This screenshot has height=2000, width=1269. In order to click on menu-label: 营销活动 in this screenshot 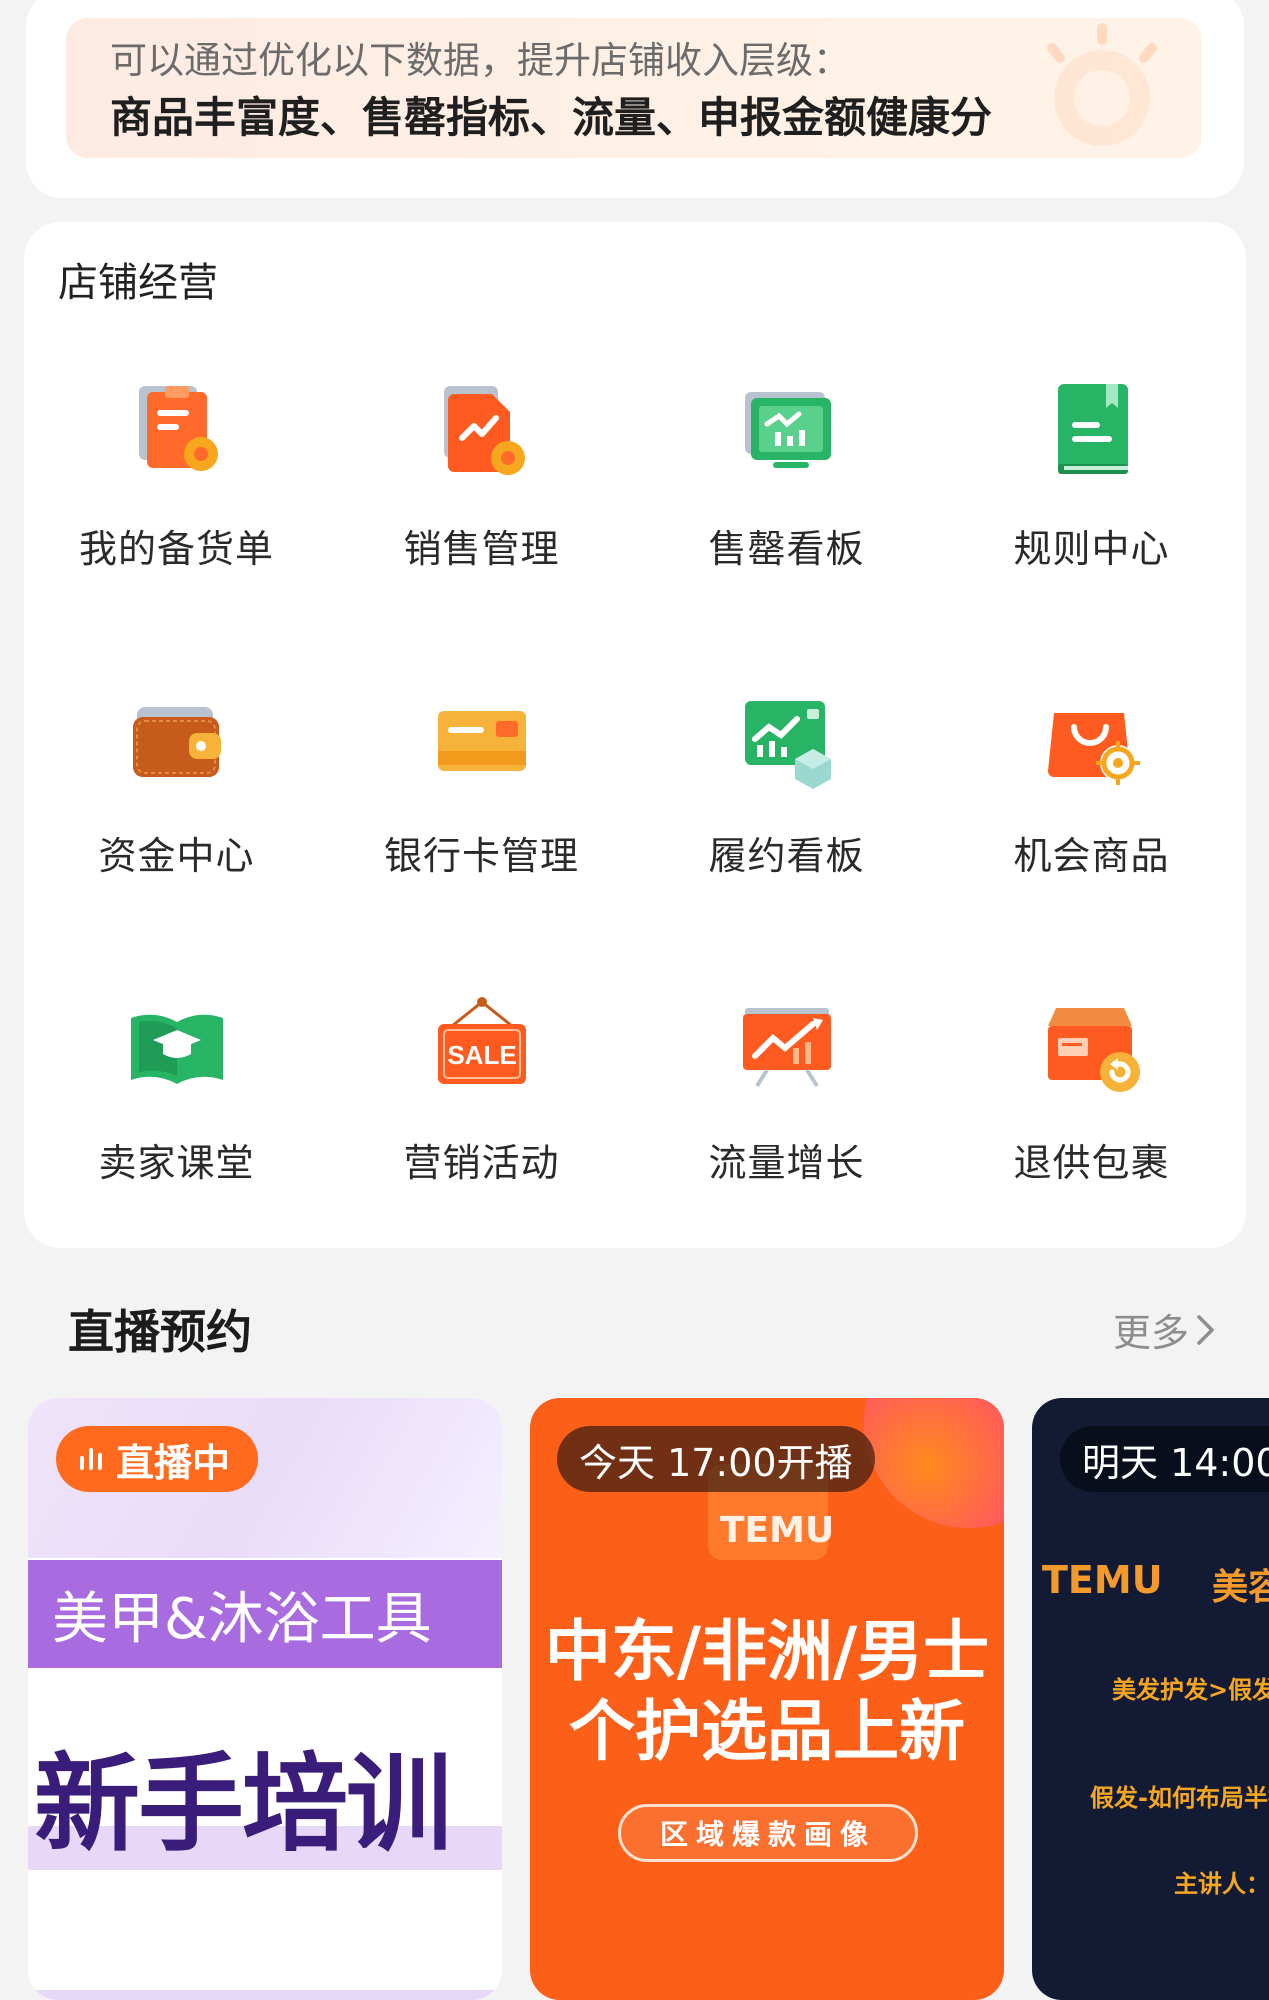, I will do `click(481, 1163)`.